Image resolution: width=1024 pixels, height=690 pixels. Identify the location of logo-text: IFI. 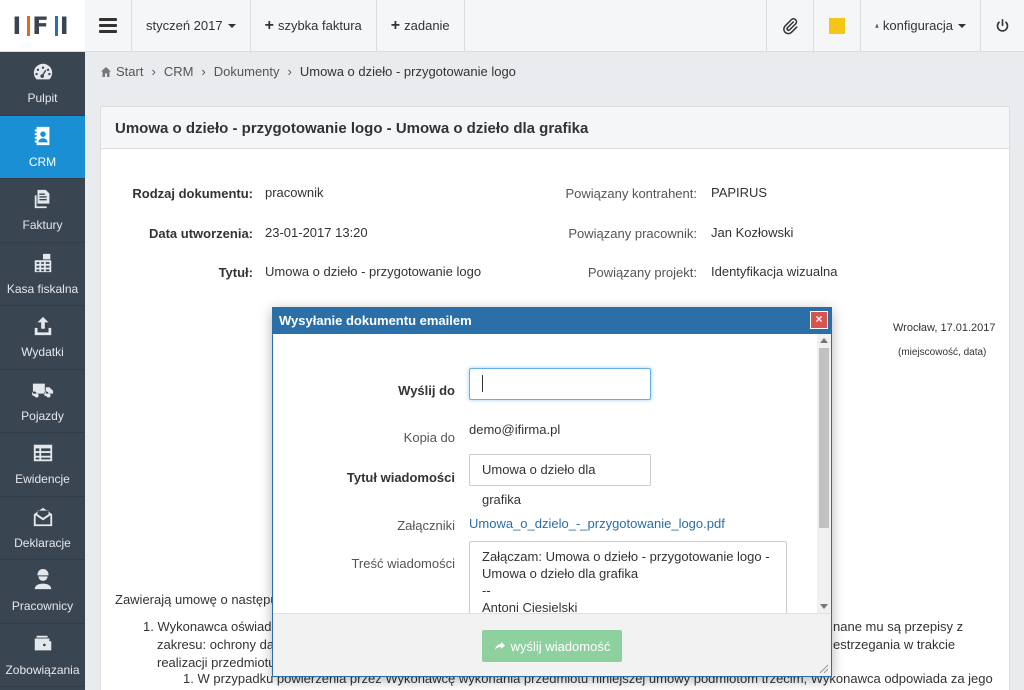
(42, 25).